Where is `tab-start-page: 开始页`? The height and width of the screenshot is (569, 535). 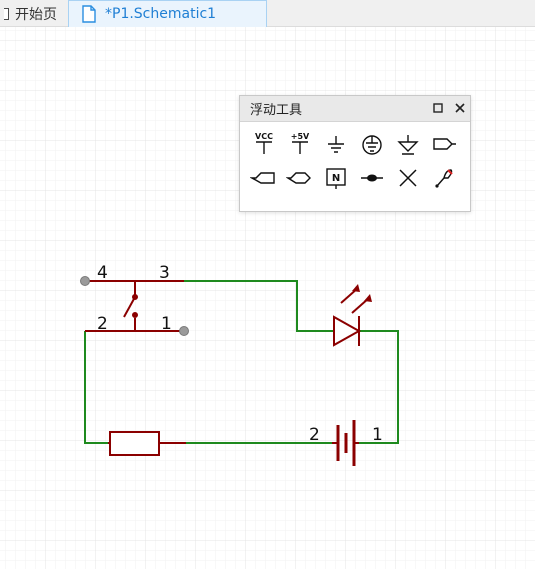 tab-start-page: 开始页 is located at coordinates (33, 13).